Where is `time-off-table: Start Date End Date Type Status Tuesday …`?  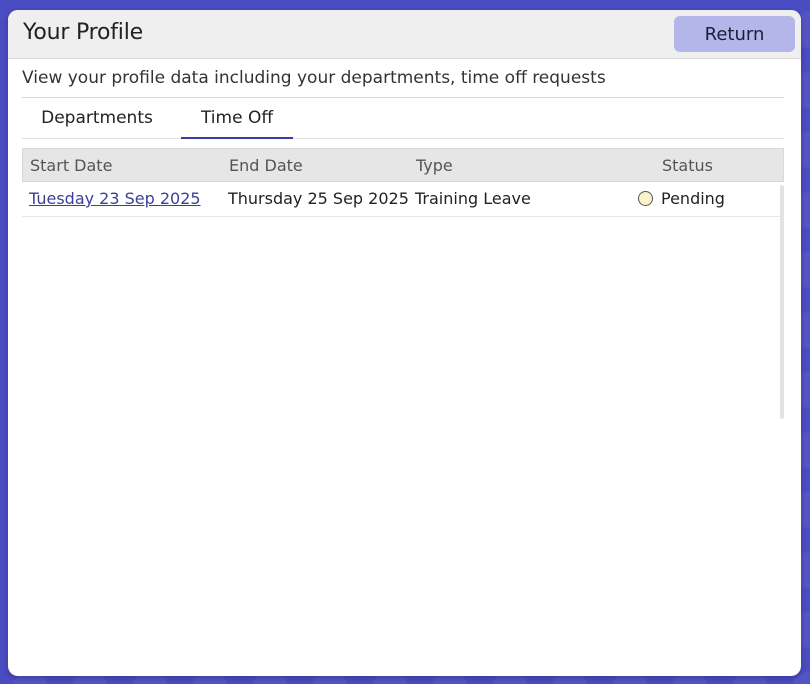
time-off-table: Start Date End Date Type Status Tuesday … is located at coordinates (403, 182).